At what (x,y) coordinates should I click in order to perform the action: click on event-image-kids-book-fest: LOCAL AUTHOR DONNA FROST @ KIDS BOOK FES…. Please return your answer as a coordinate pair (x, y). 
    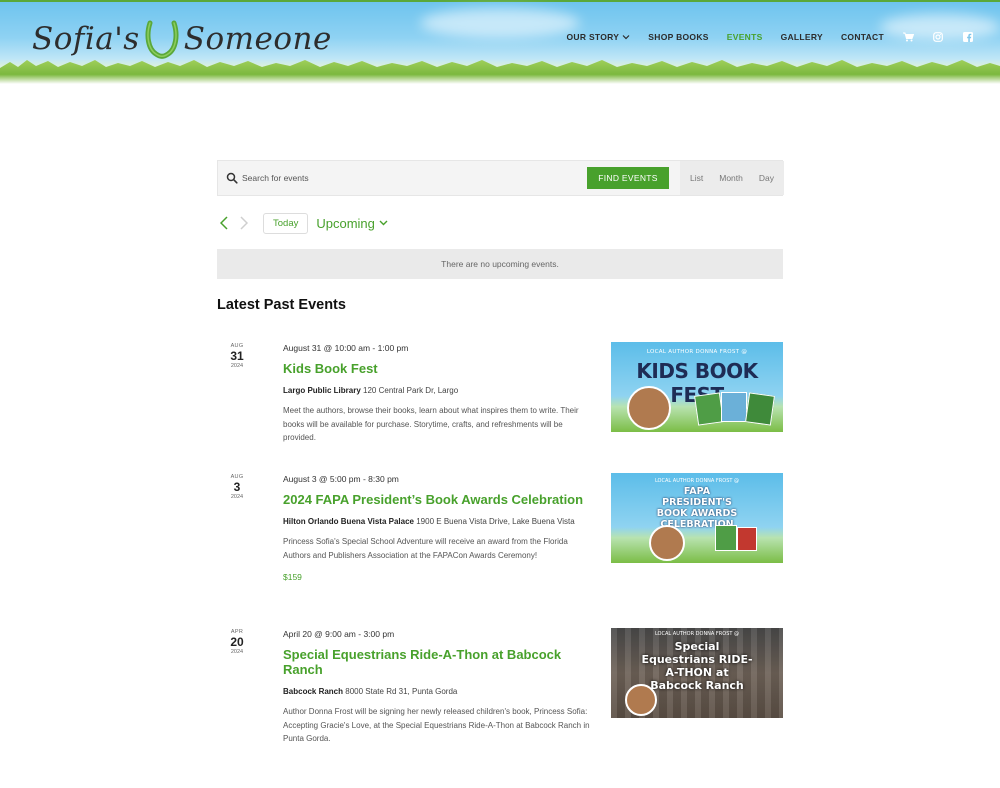
    Looking at the image, I should click on (697, 387).